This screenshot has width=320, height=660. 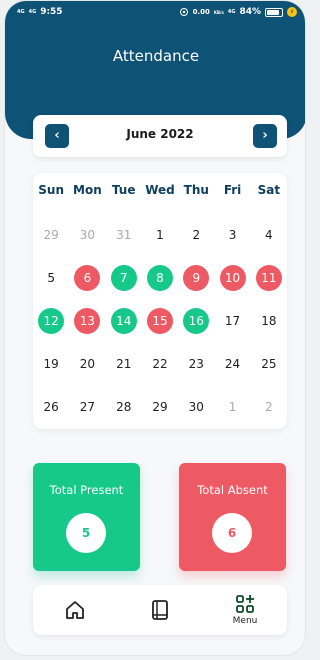 I want to click on day-present: 16, so click(x=196, y=320).